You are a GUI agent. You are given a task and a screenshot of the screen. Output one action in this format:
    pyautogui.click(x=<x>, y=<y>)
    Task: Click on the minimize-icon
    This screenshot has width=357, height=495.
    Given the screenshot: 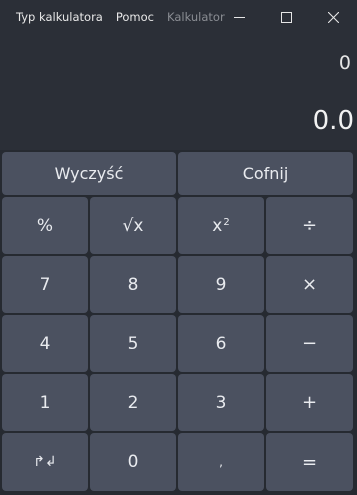 What is the action you would take?
    pyautogui.click(x=239, y=17)
    